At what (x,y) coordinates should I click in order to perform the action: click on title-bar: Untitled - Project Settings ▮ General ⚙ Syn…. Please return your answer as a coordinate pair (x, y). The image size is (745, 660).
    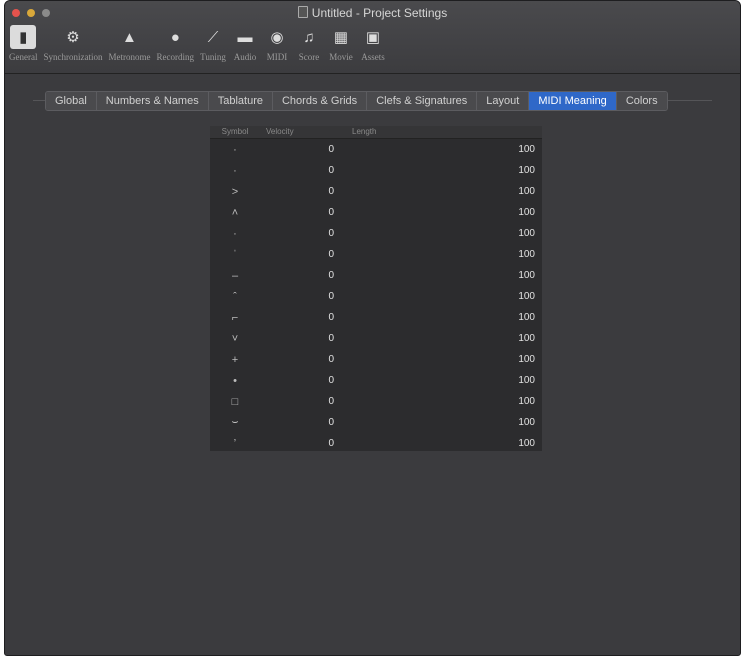
    Looking at the image, I should click on (372, 37).